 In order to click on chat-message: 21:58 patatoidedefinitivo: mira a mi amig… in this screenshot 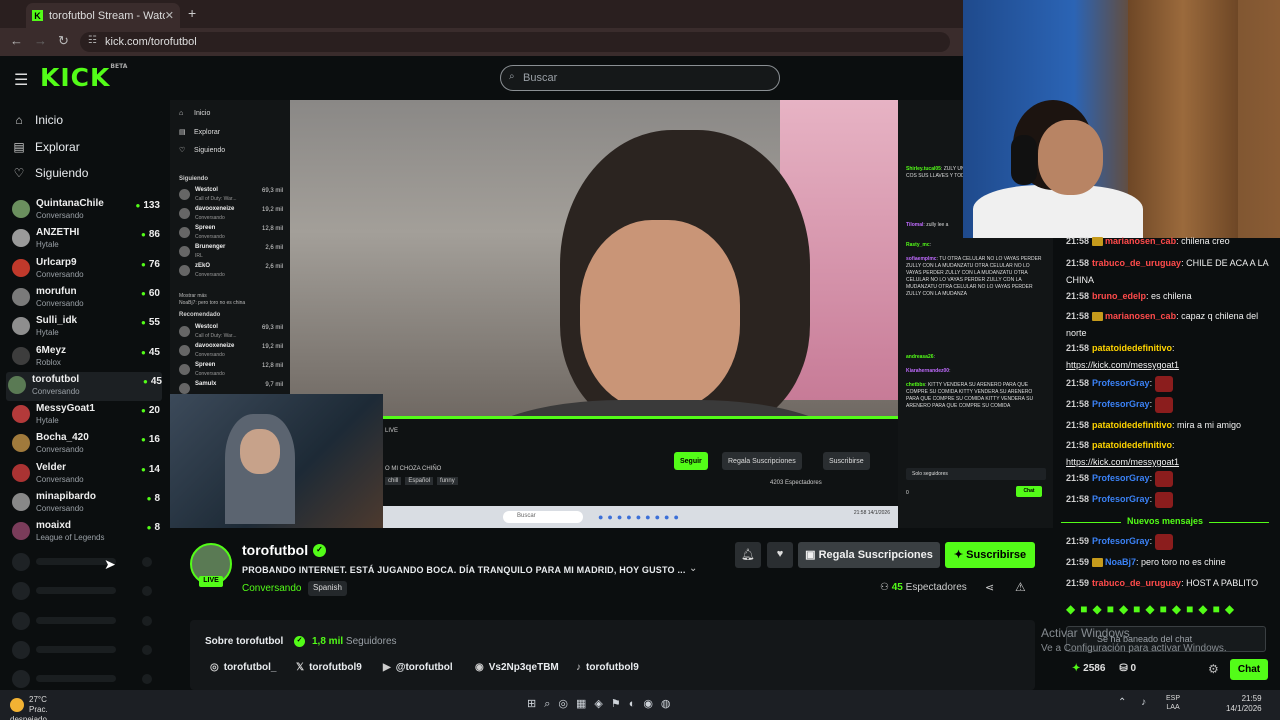, I will do `click(1168, 425)`.